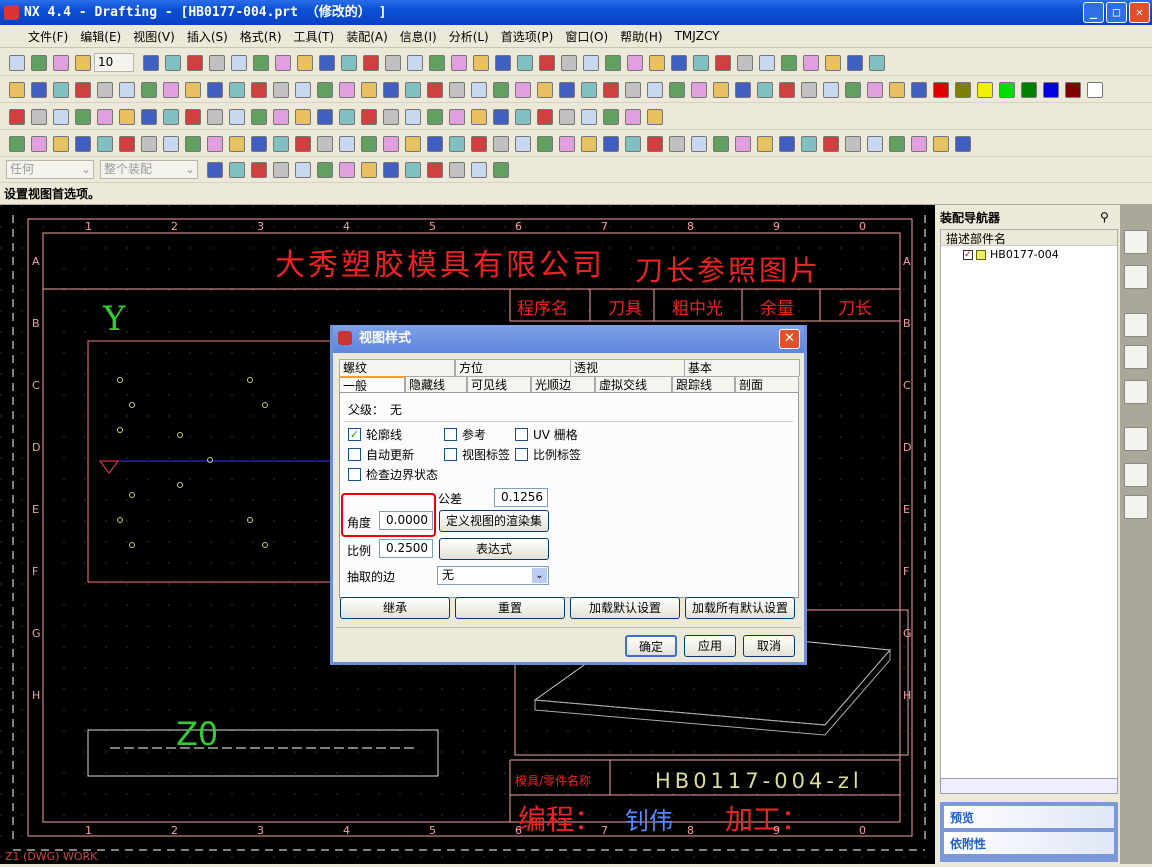  I want to click on dependency-panel: 依附性, so click(1029, 843).